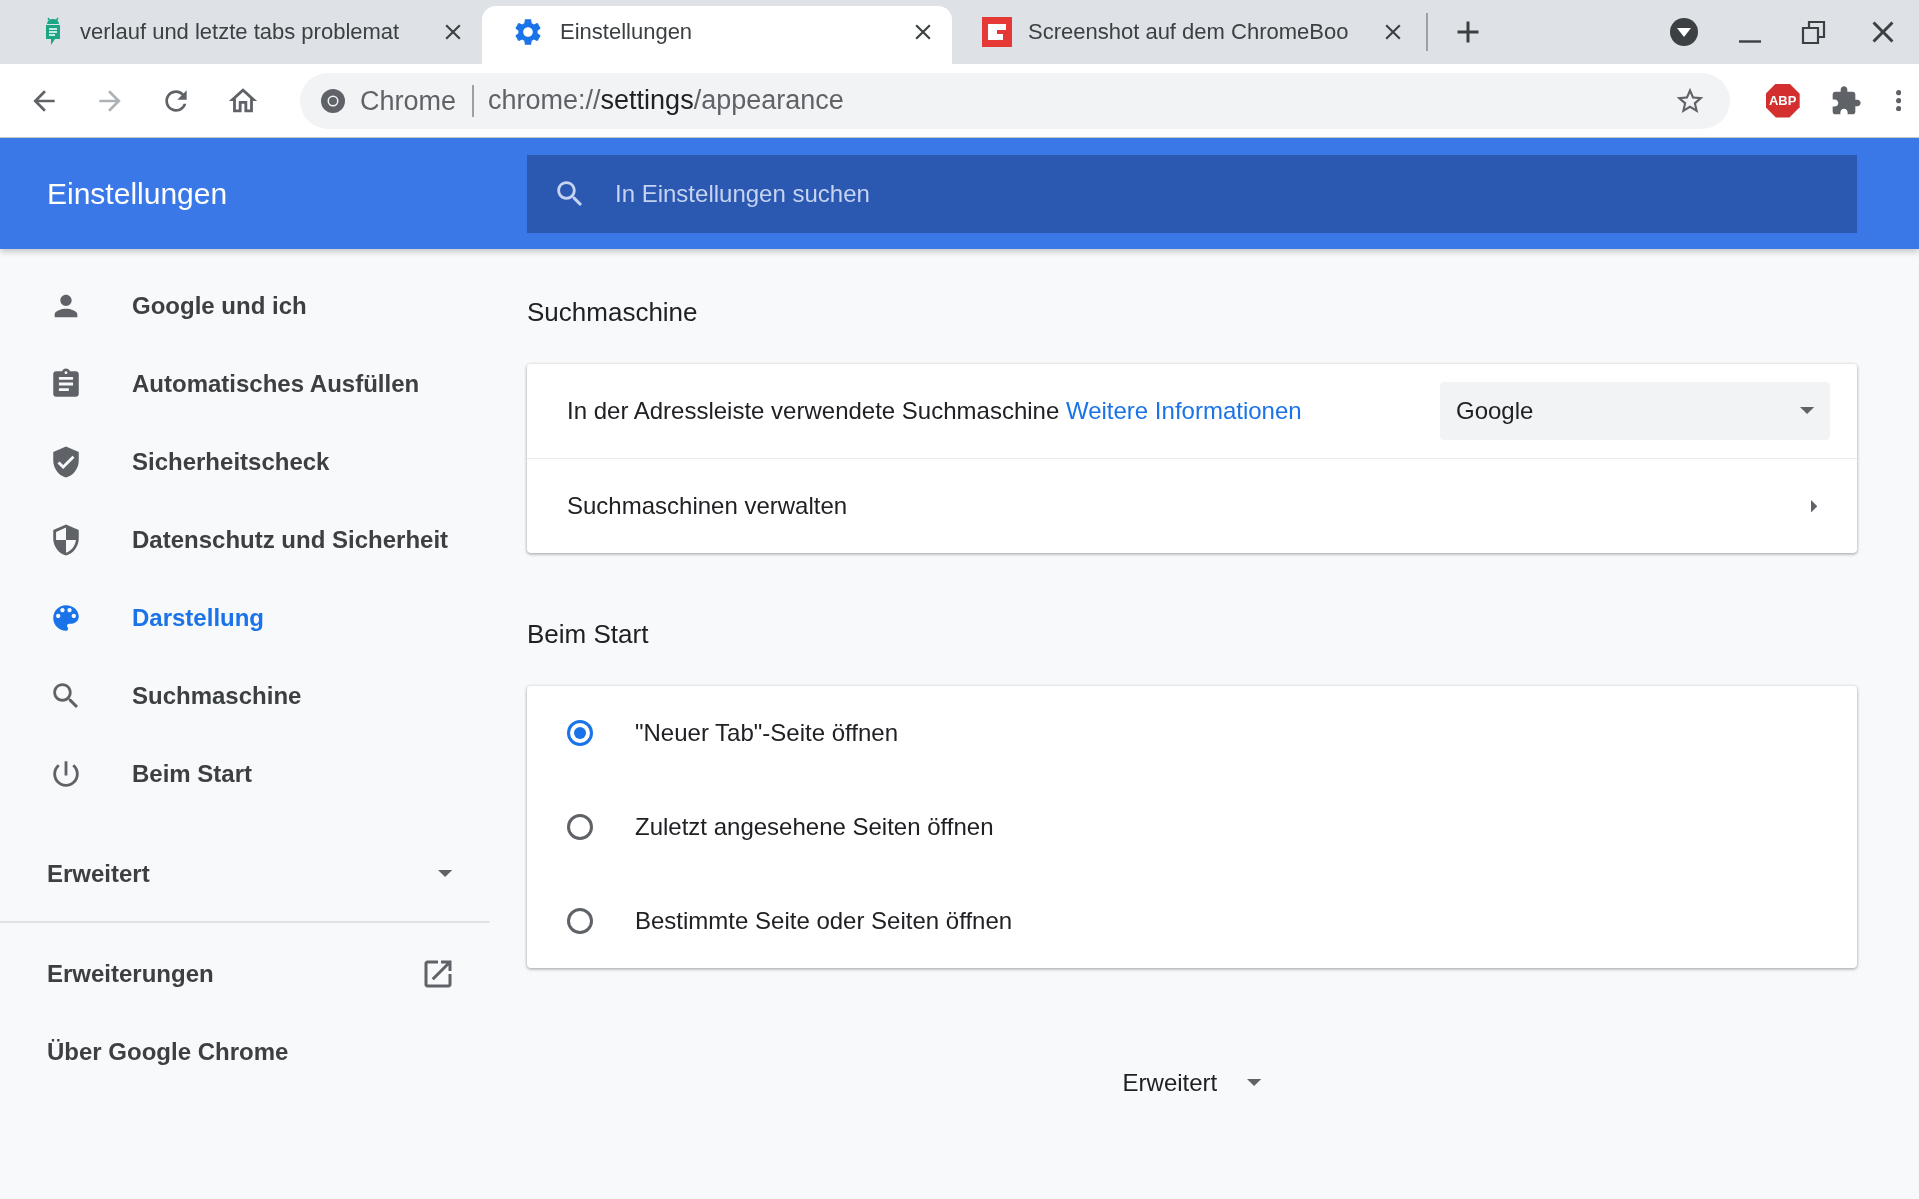  Describe the element at coordinates (245, 696) in the screenshot. I see `sidebar-item: Suchmaschine` at that location.